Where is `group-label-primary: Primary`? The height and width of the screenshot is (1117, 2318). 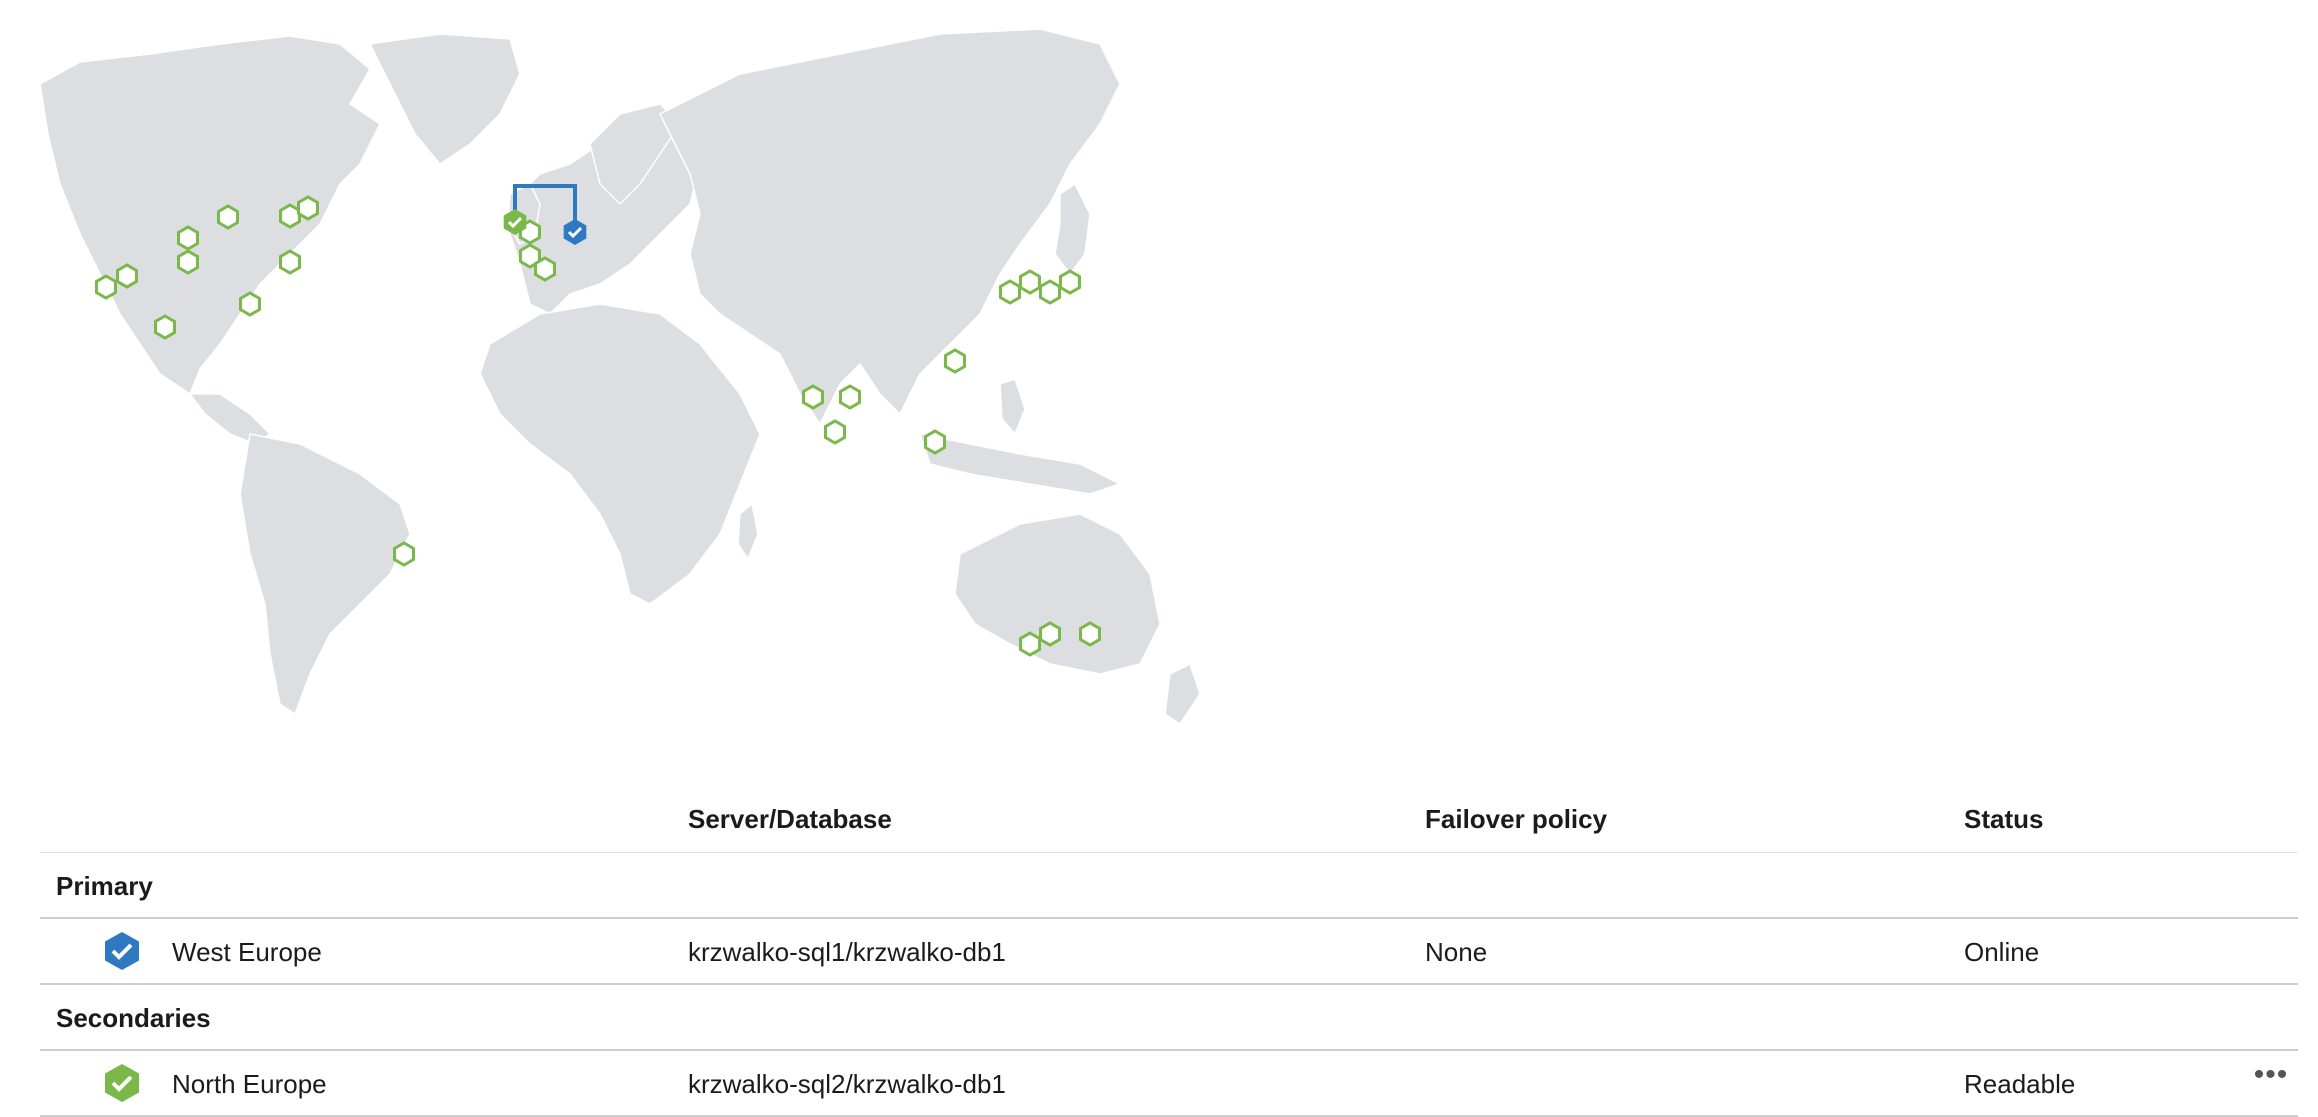
group-label-primary: Primary is located at coordinates (104, 886).